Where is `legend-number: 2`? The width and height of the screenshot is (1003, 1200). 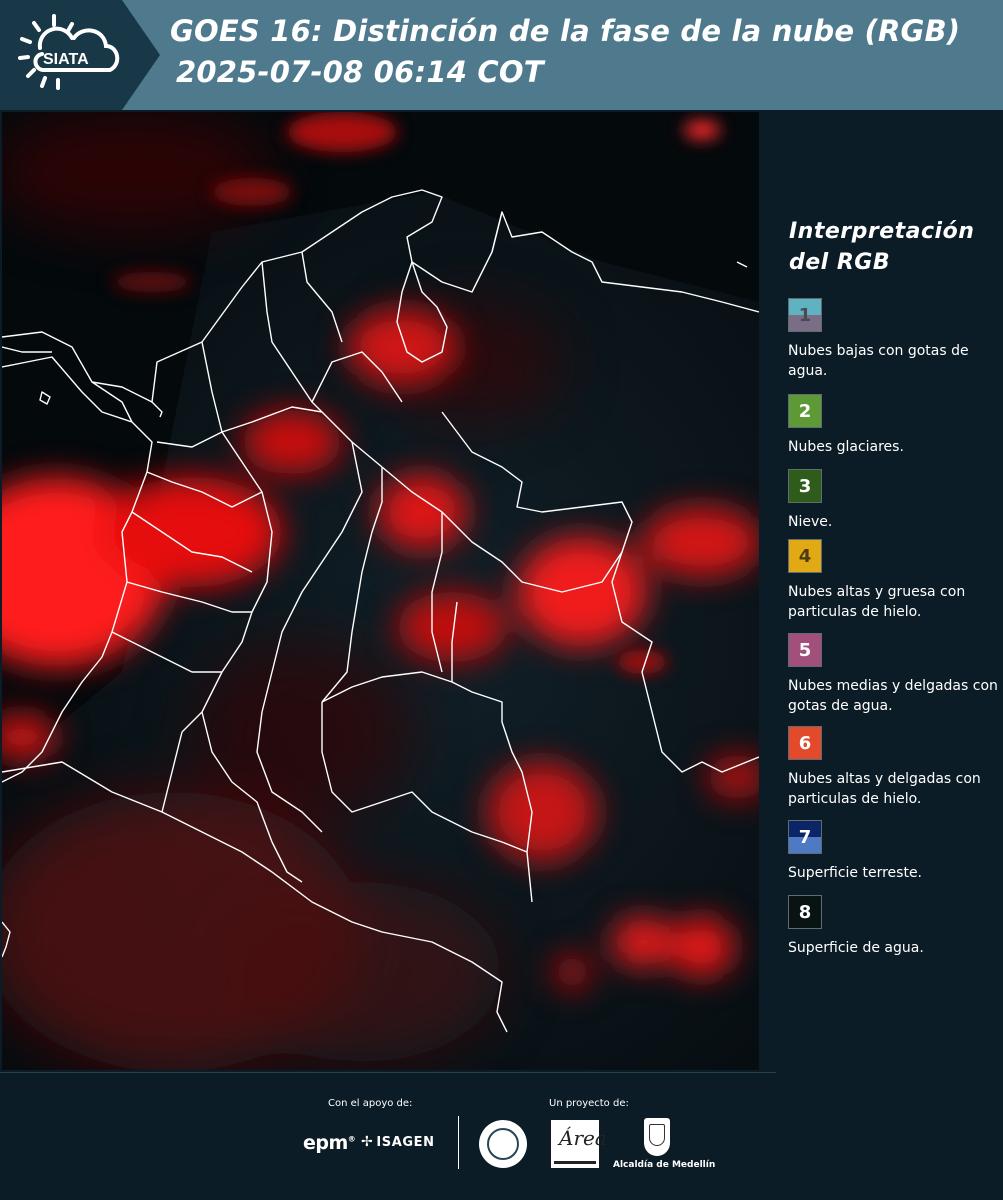 legend-number: 2 is located at coordinates (805, 411).